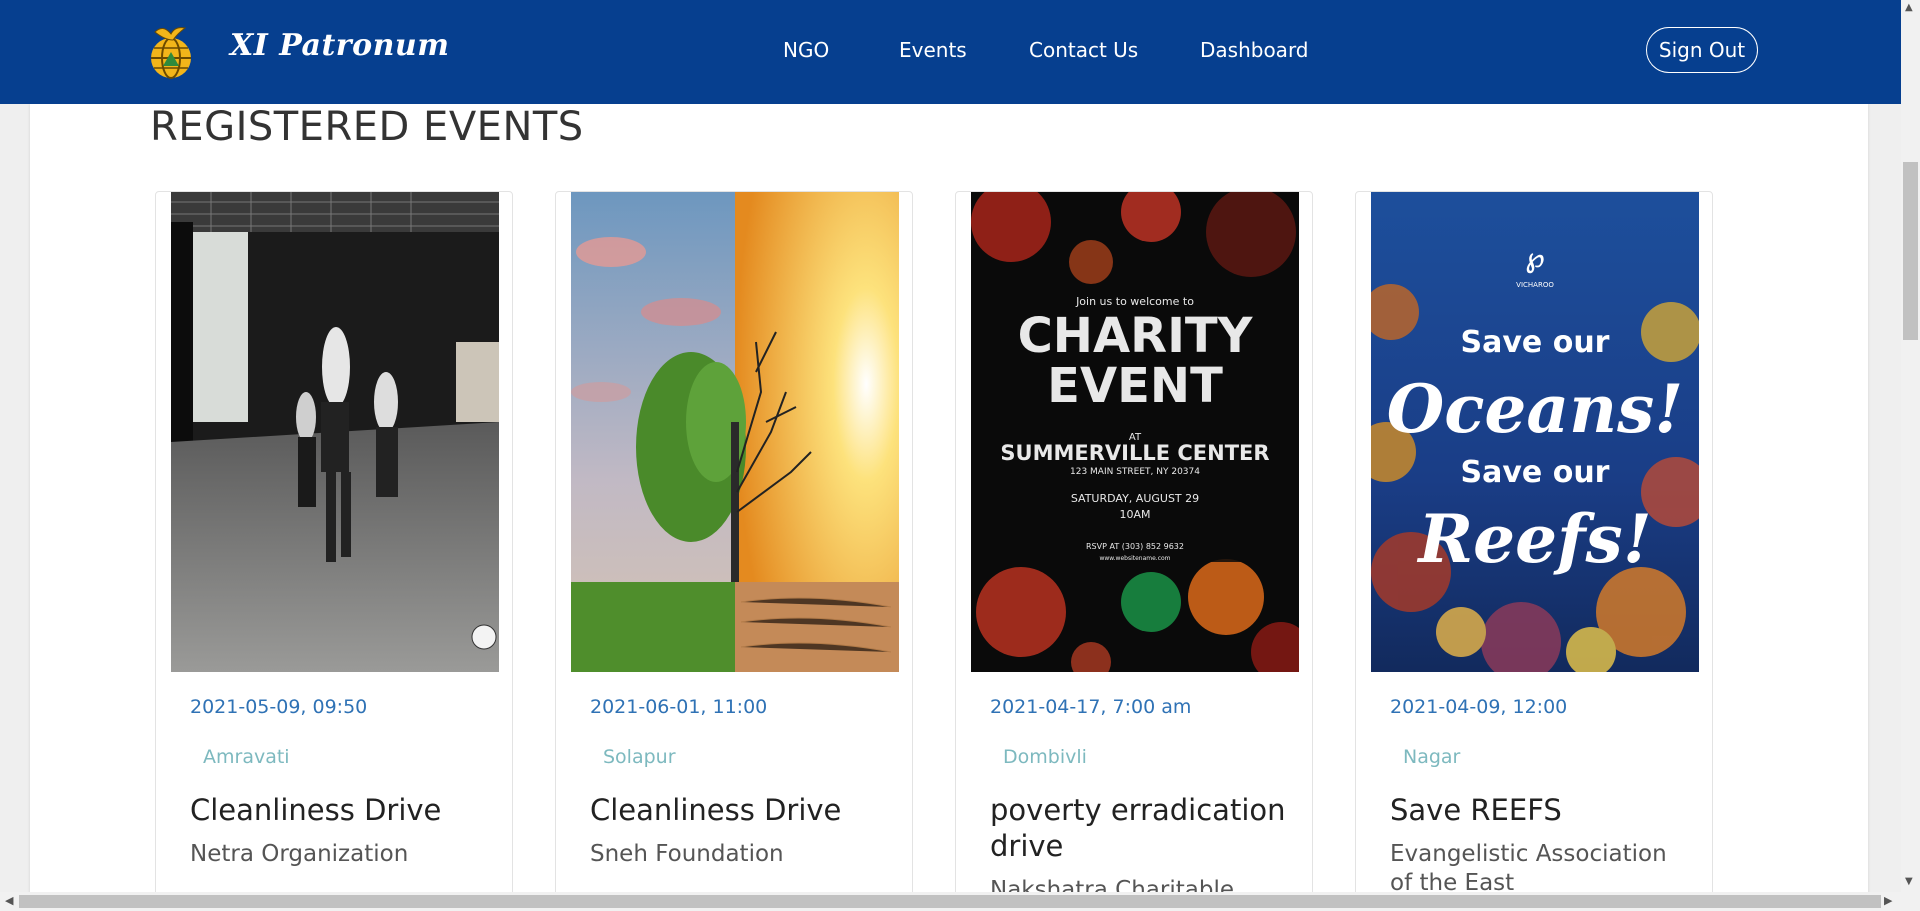 The width and height of the screenshot is (1920, 911). What do you see at coordinates (687, 854) in the screenshot?
I see `event-organization: Sneh Foundation` at bounding box center [687, 854].